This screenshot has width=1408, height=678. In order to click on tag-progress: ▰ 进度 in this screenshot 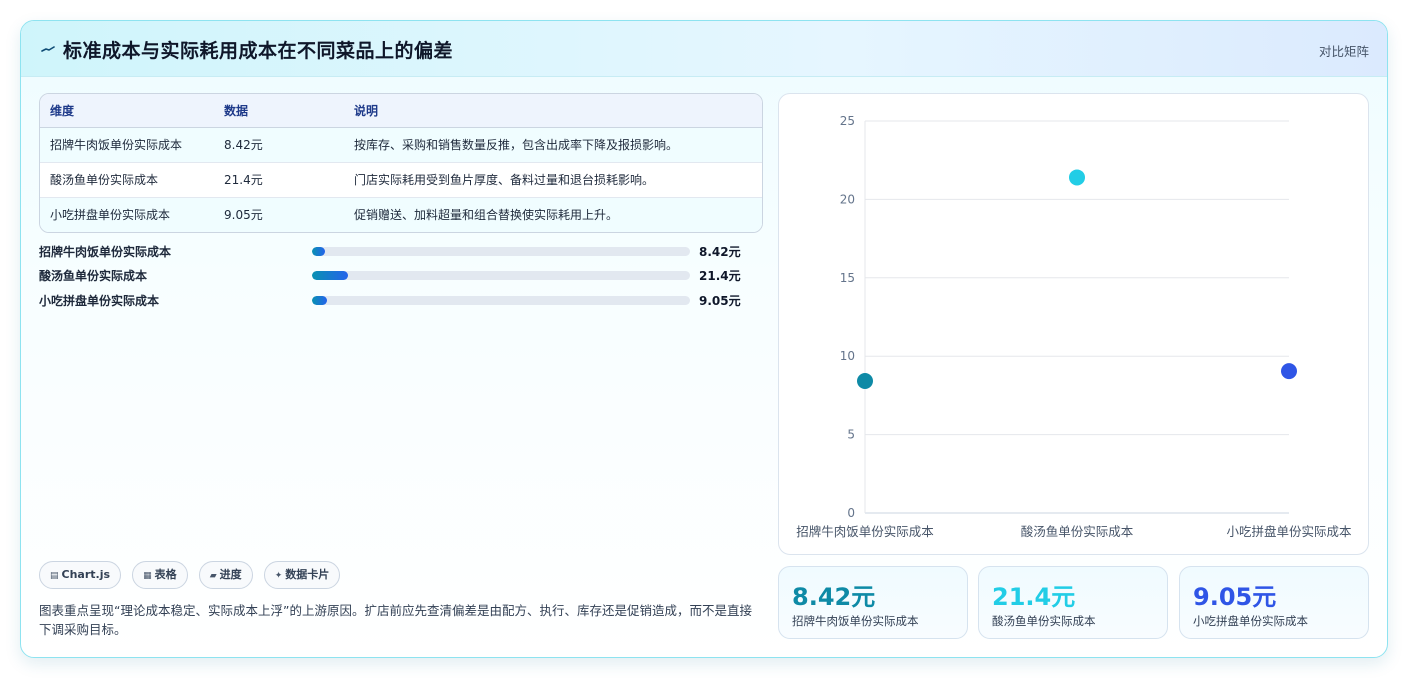, I will do `click(225, 575)`.